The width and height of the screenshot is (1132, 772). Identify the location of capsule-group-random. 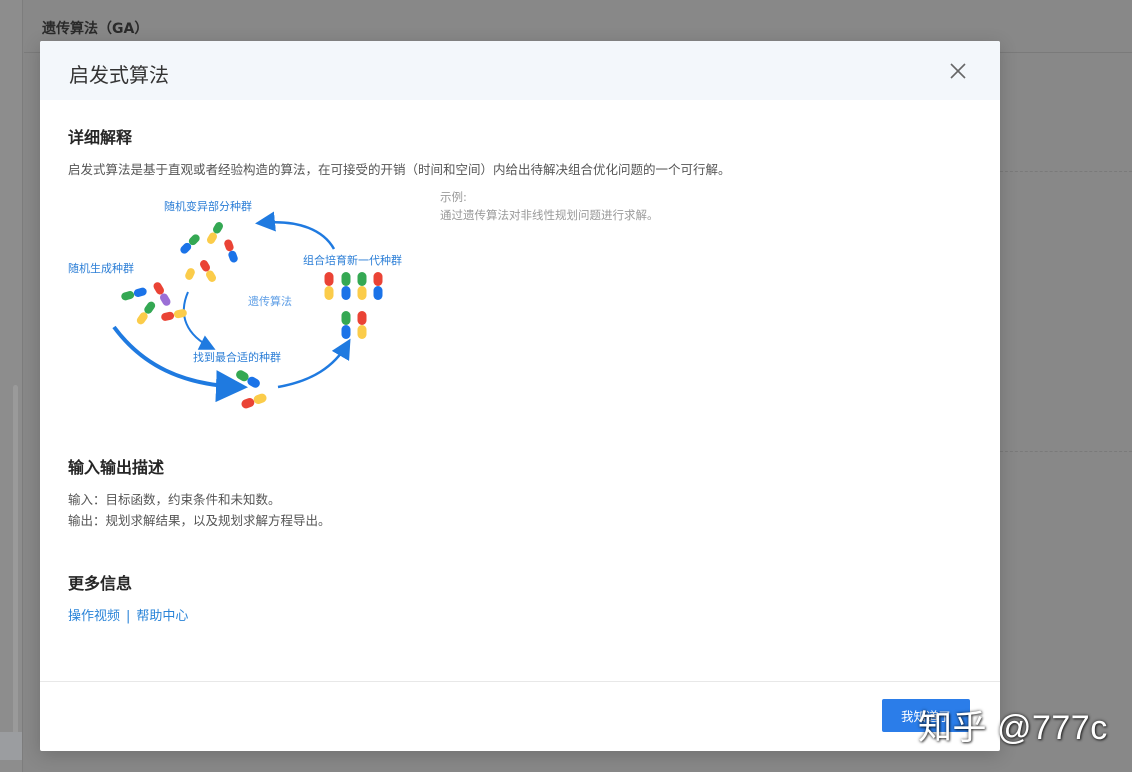
(154, 303).